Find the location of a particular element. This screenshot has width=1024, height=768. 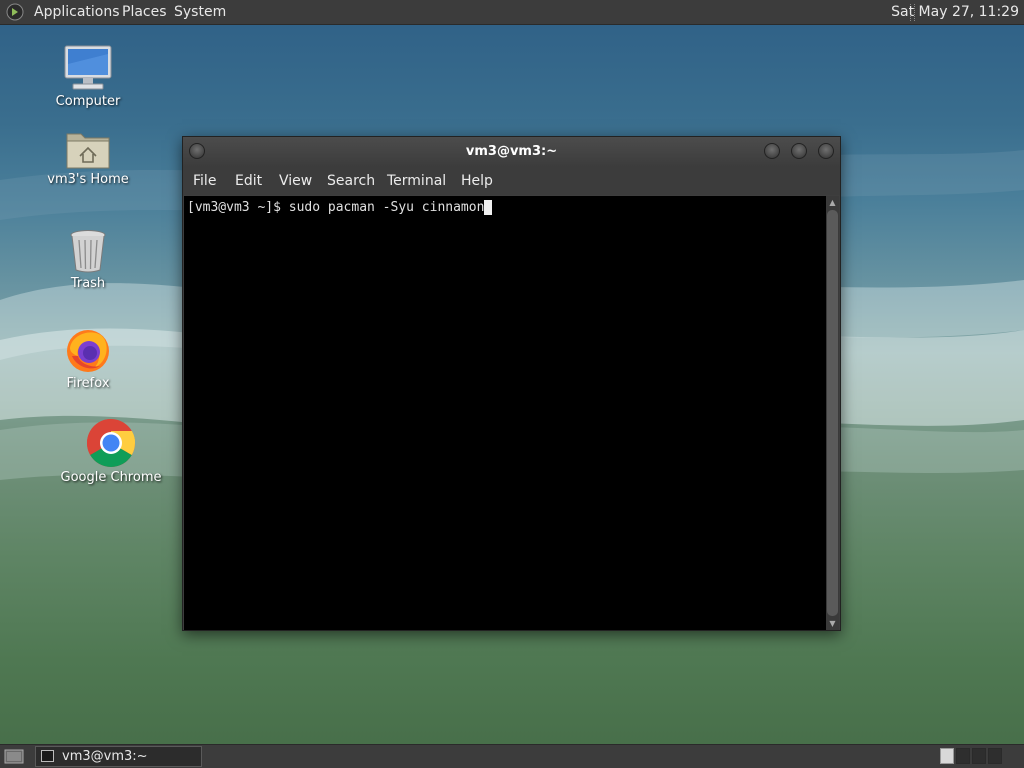

scroll-down-icon: ▼ is located at coordinates (832, 623).